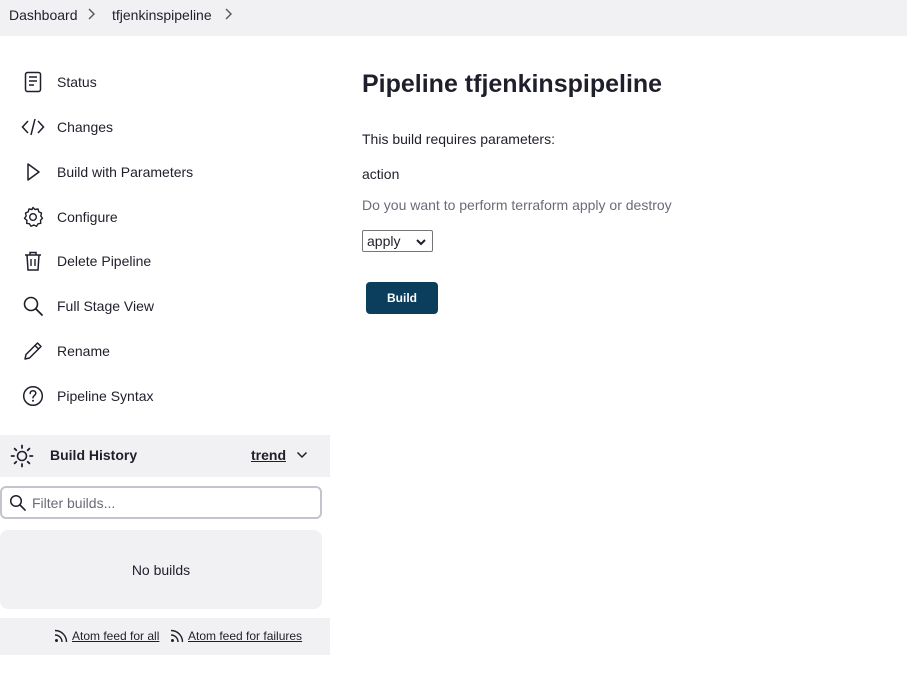 The image size is (907, 678). Describe the element at coordinates (166, 261) in the screenshot. I see `sidebar-item-delete-pipeline: Delete Pipeline` at that location.